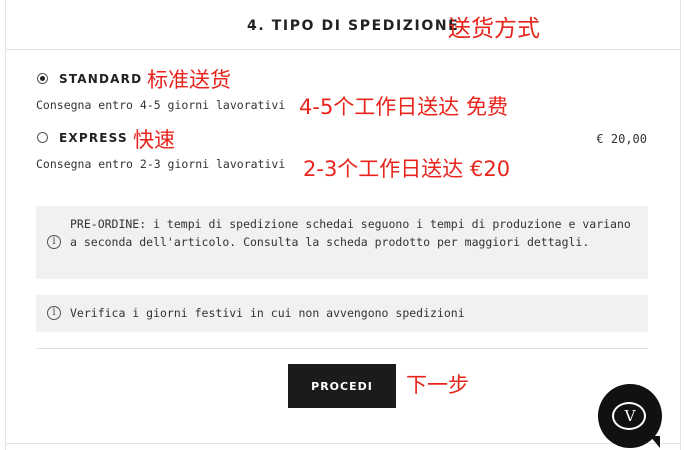 This screenshot has height=450, width=685. What do you see at coordinates (189, 80) in the screenshot?
I see `standard-label-annotation: 标准送货` at bounding box center [189, 80].